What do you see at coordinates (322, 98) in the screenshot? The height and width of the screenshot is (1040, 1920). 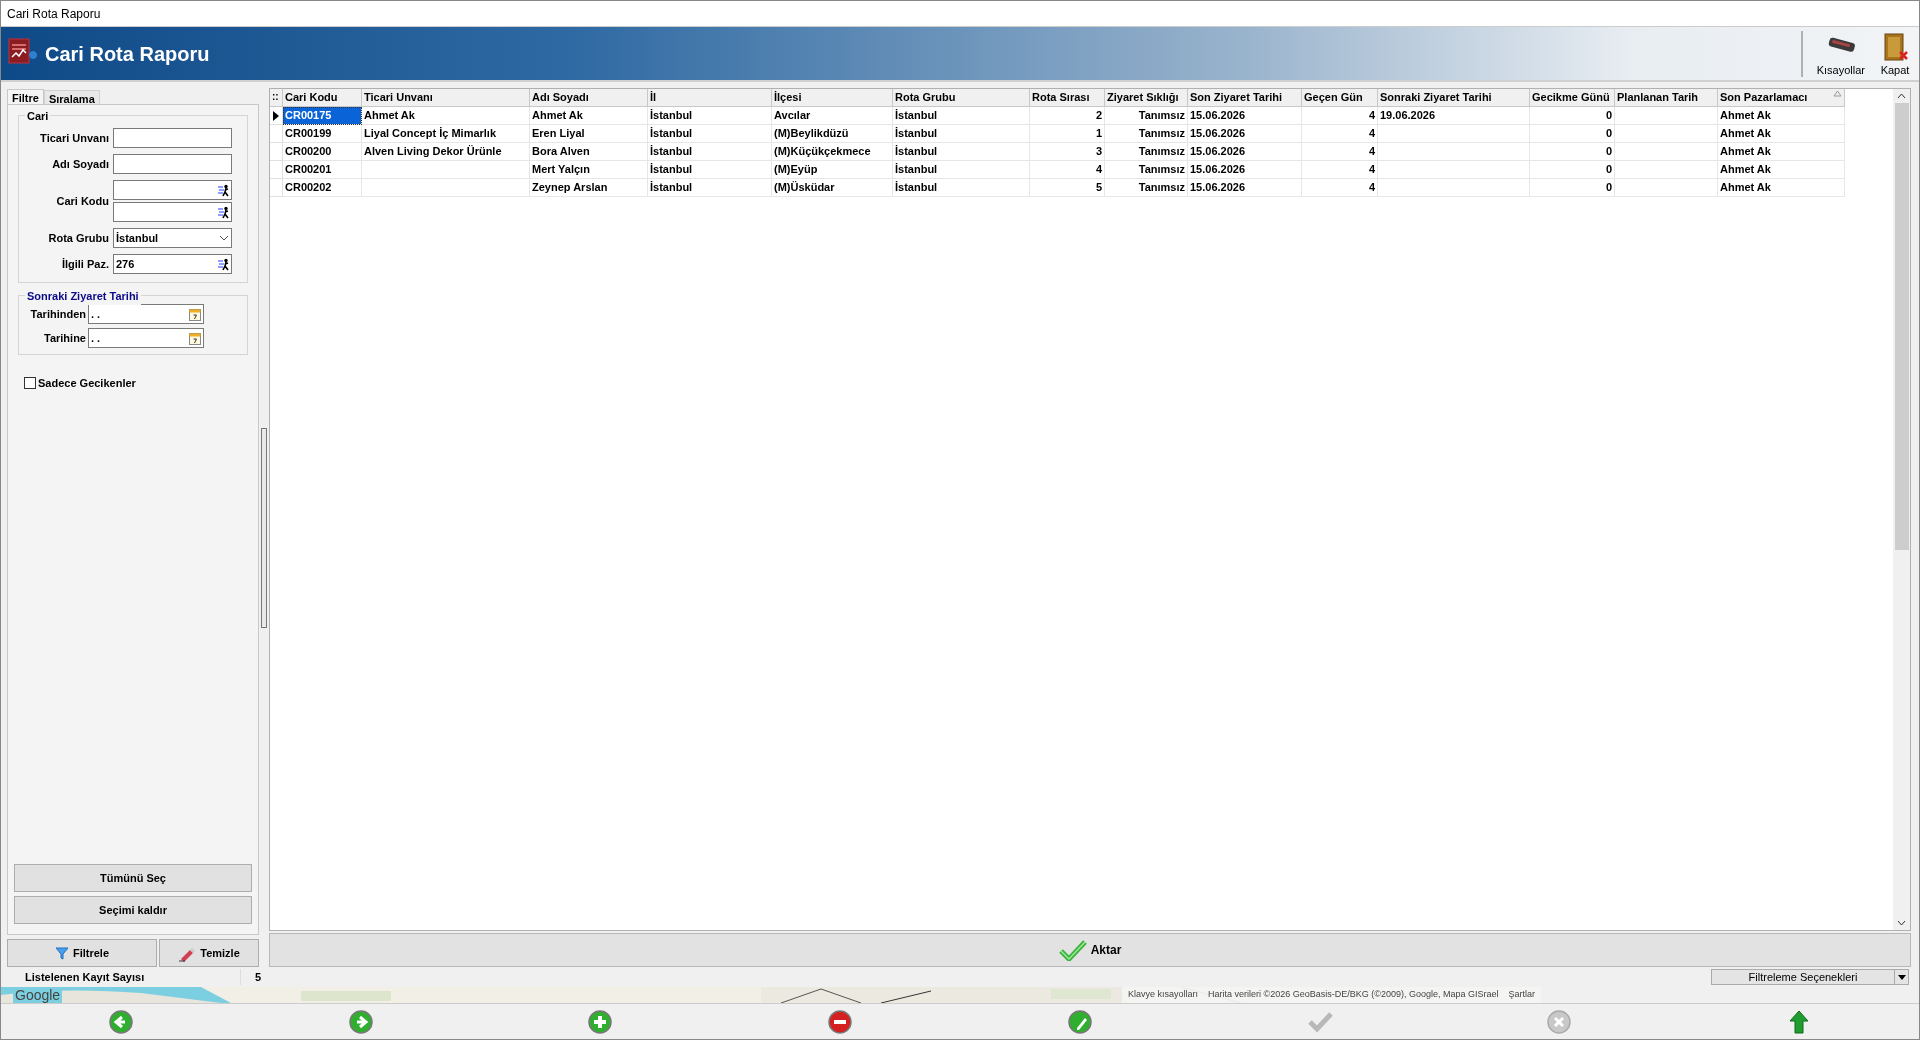 I see `column-header: Cari Kodu` at bounding box center [322, 98].